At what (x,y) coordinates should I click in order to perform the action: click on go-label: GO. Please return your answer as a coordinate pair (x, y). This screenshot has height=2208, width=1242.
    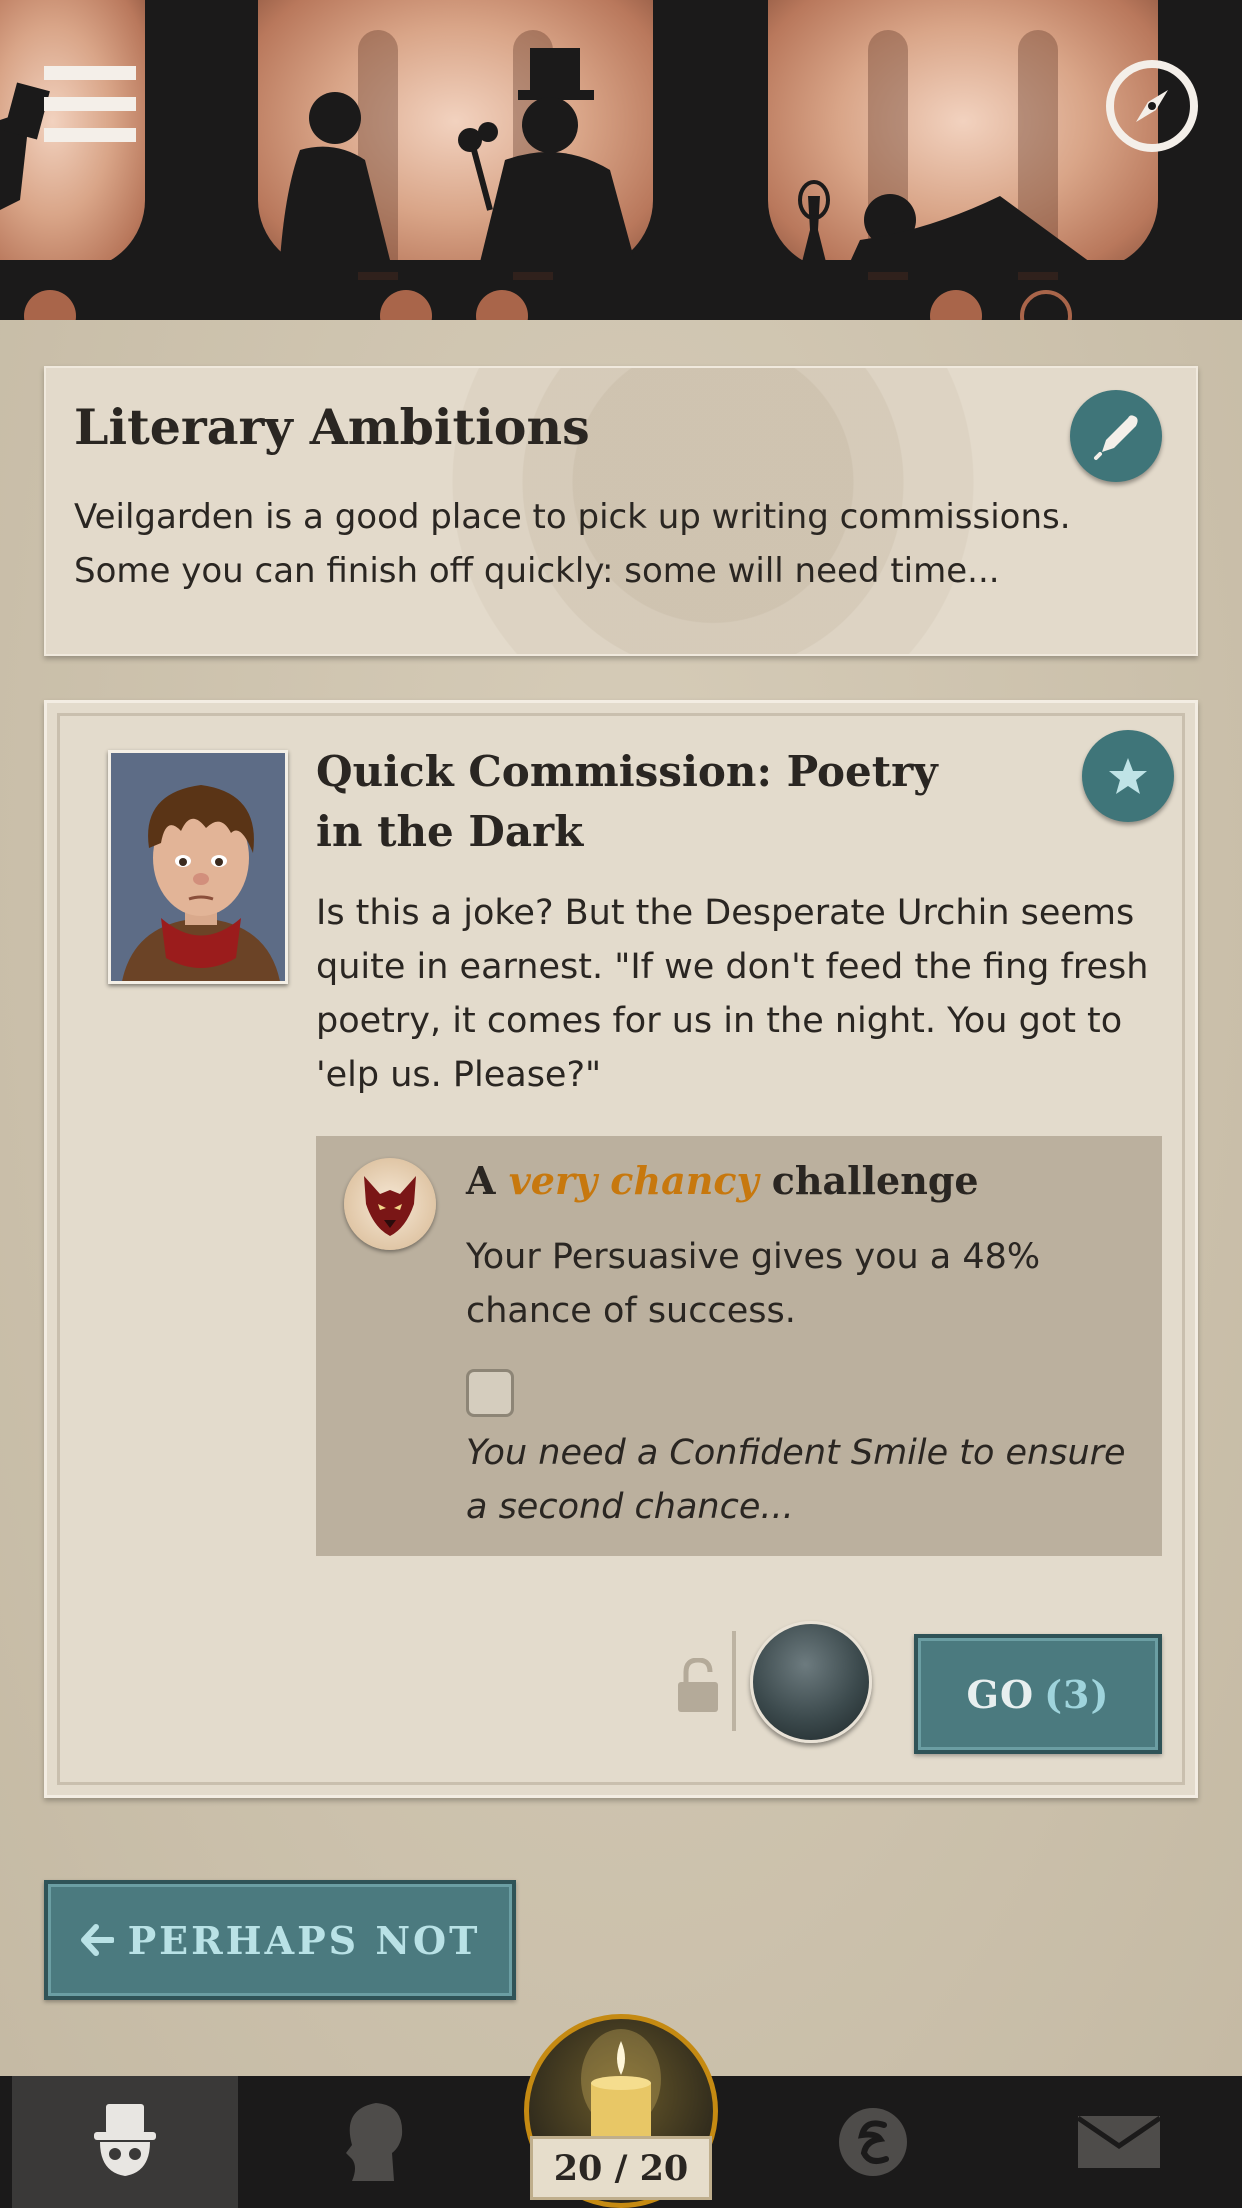
    Looking at the image, I should click on (1000, 1694).